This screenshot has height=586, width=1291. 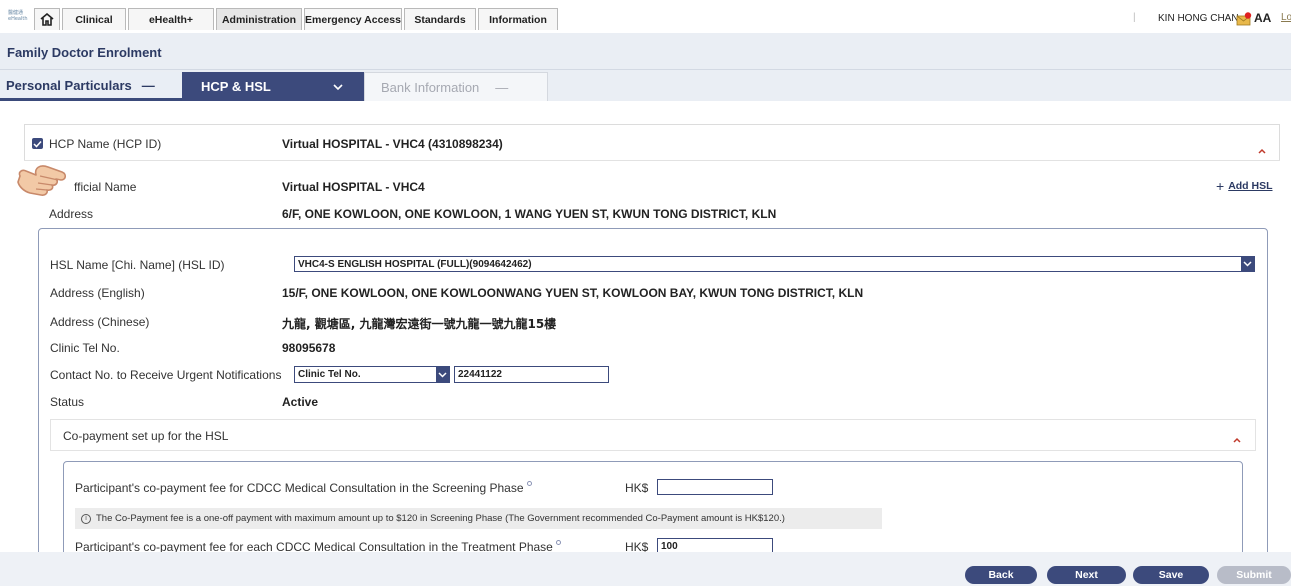 What do you see at coordinates (300, 402) in the screenshot?
I see `status-value: Active` at bounding box center [300, 402].